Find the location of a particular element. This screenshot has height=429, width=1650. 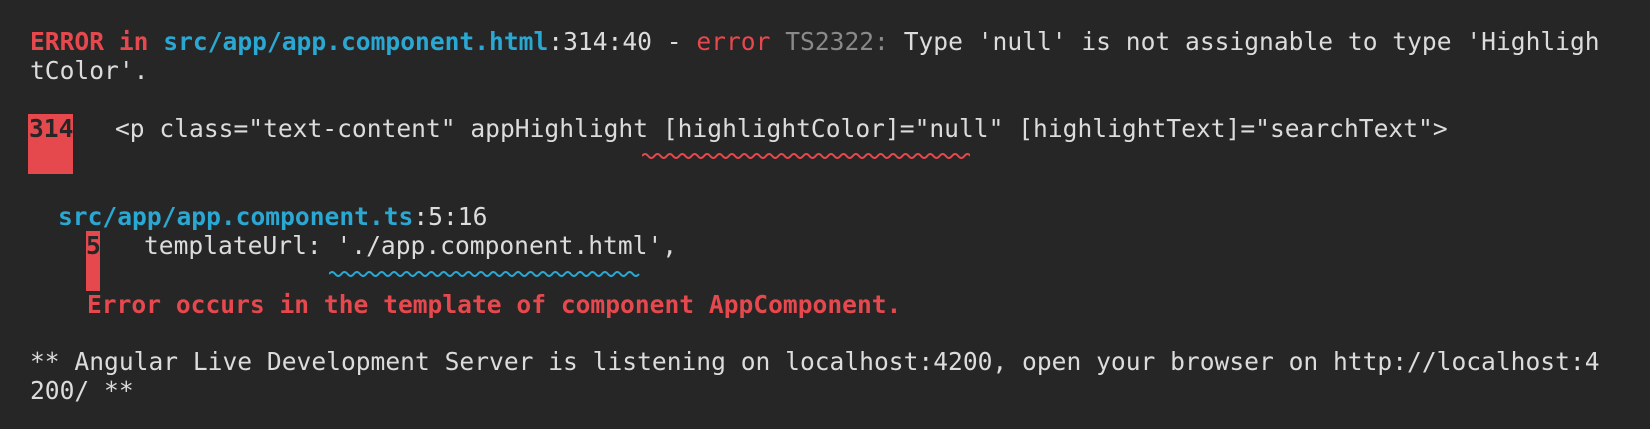

template-code-after: [highlightText]="searchText"> is located at coordinates (1225, 128).